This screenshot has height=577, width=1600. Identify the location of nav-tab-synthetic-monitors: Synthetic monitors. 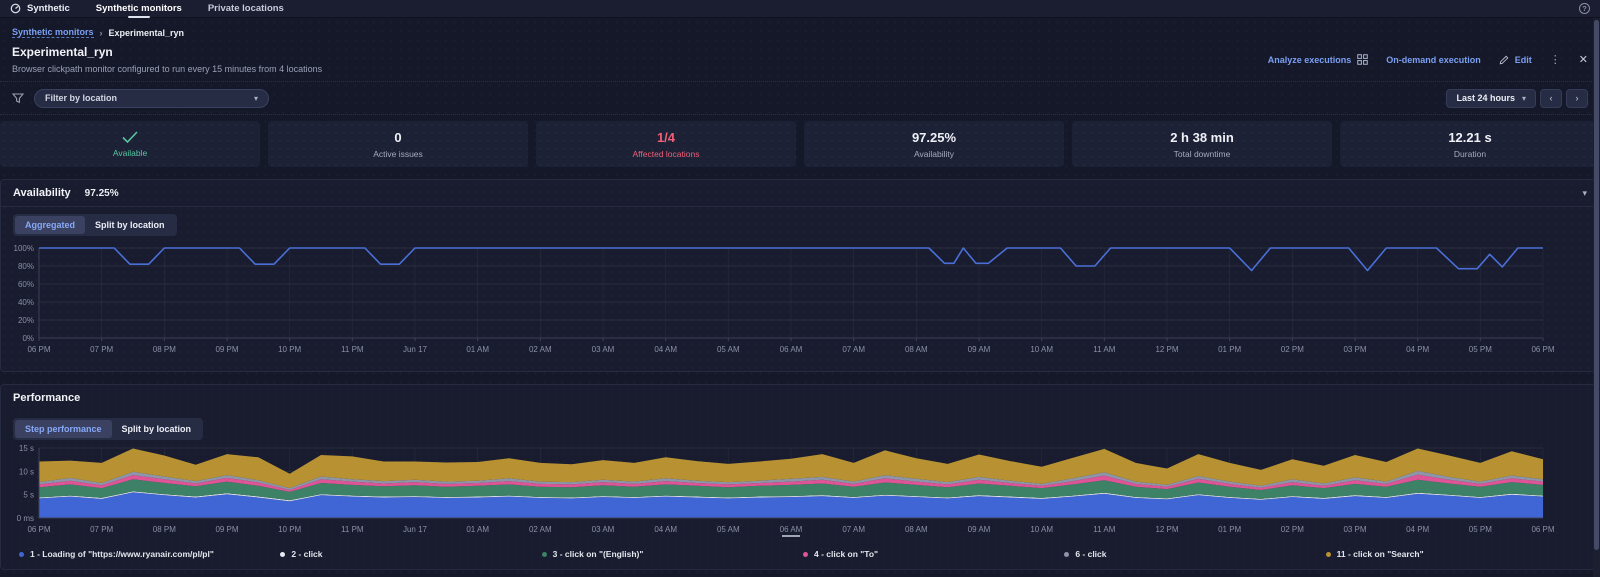
(139, 9).